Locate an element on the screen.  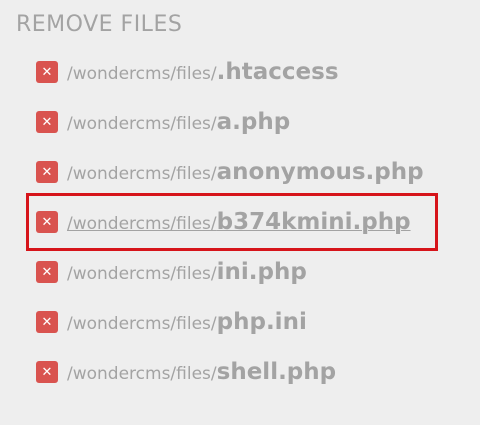
file-row-htaccess: ✕ /wondercms/files/ .htaccess is located at coordinates (232, 72).